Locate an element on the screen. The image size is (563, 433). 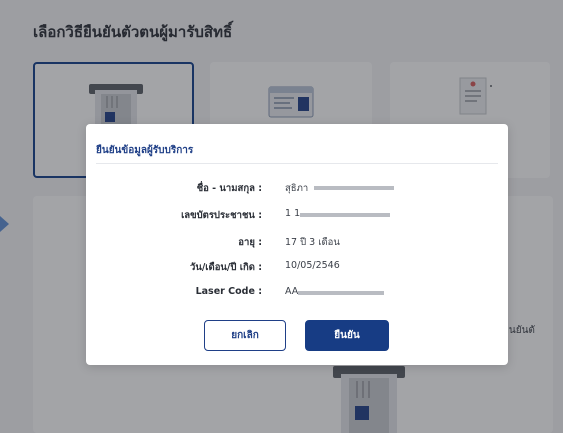
confirm-button: ยืนยัน is located at coordinates (347, 335).